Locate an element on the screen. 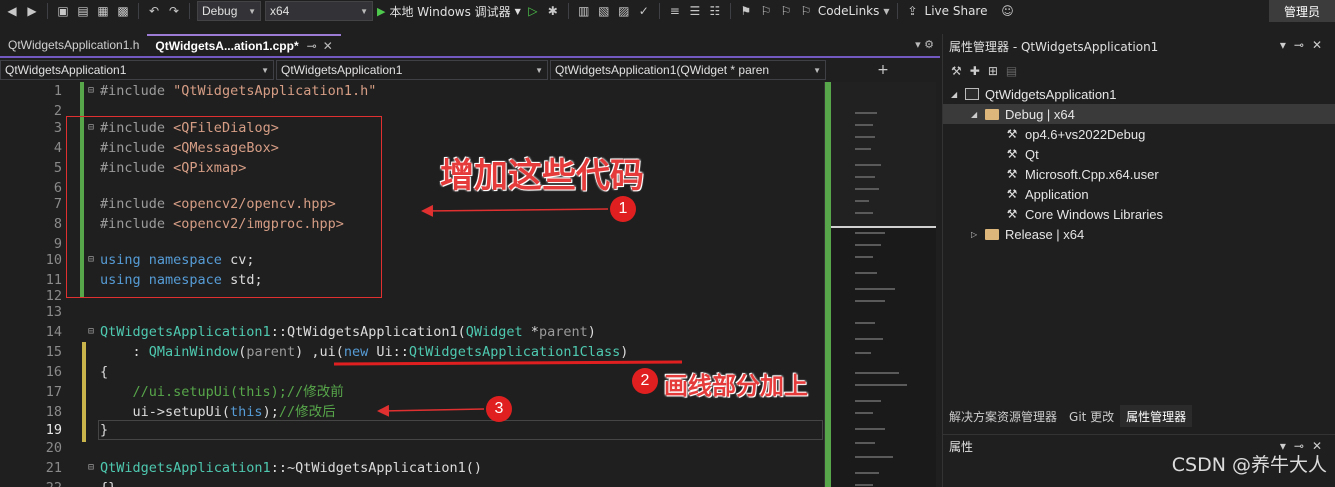  code-line: 22 {} is located at coordinates (412, 483).